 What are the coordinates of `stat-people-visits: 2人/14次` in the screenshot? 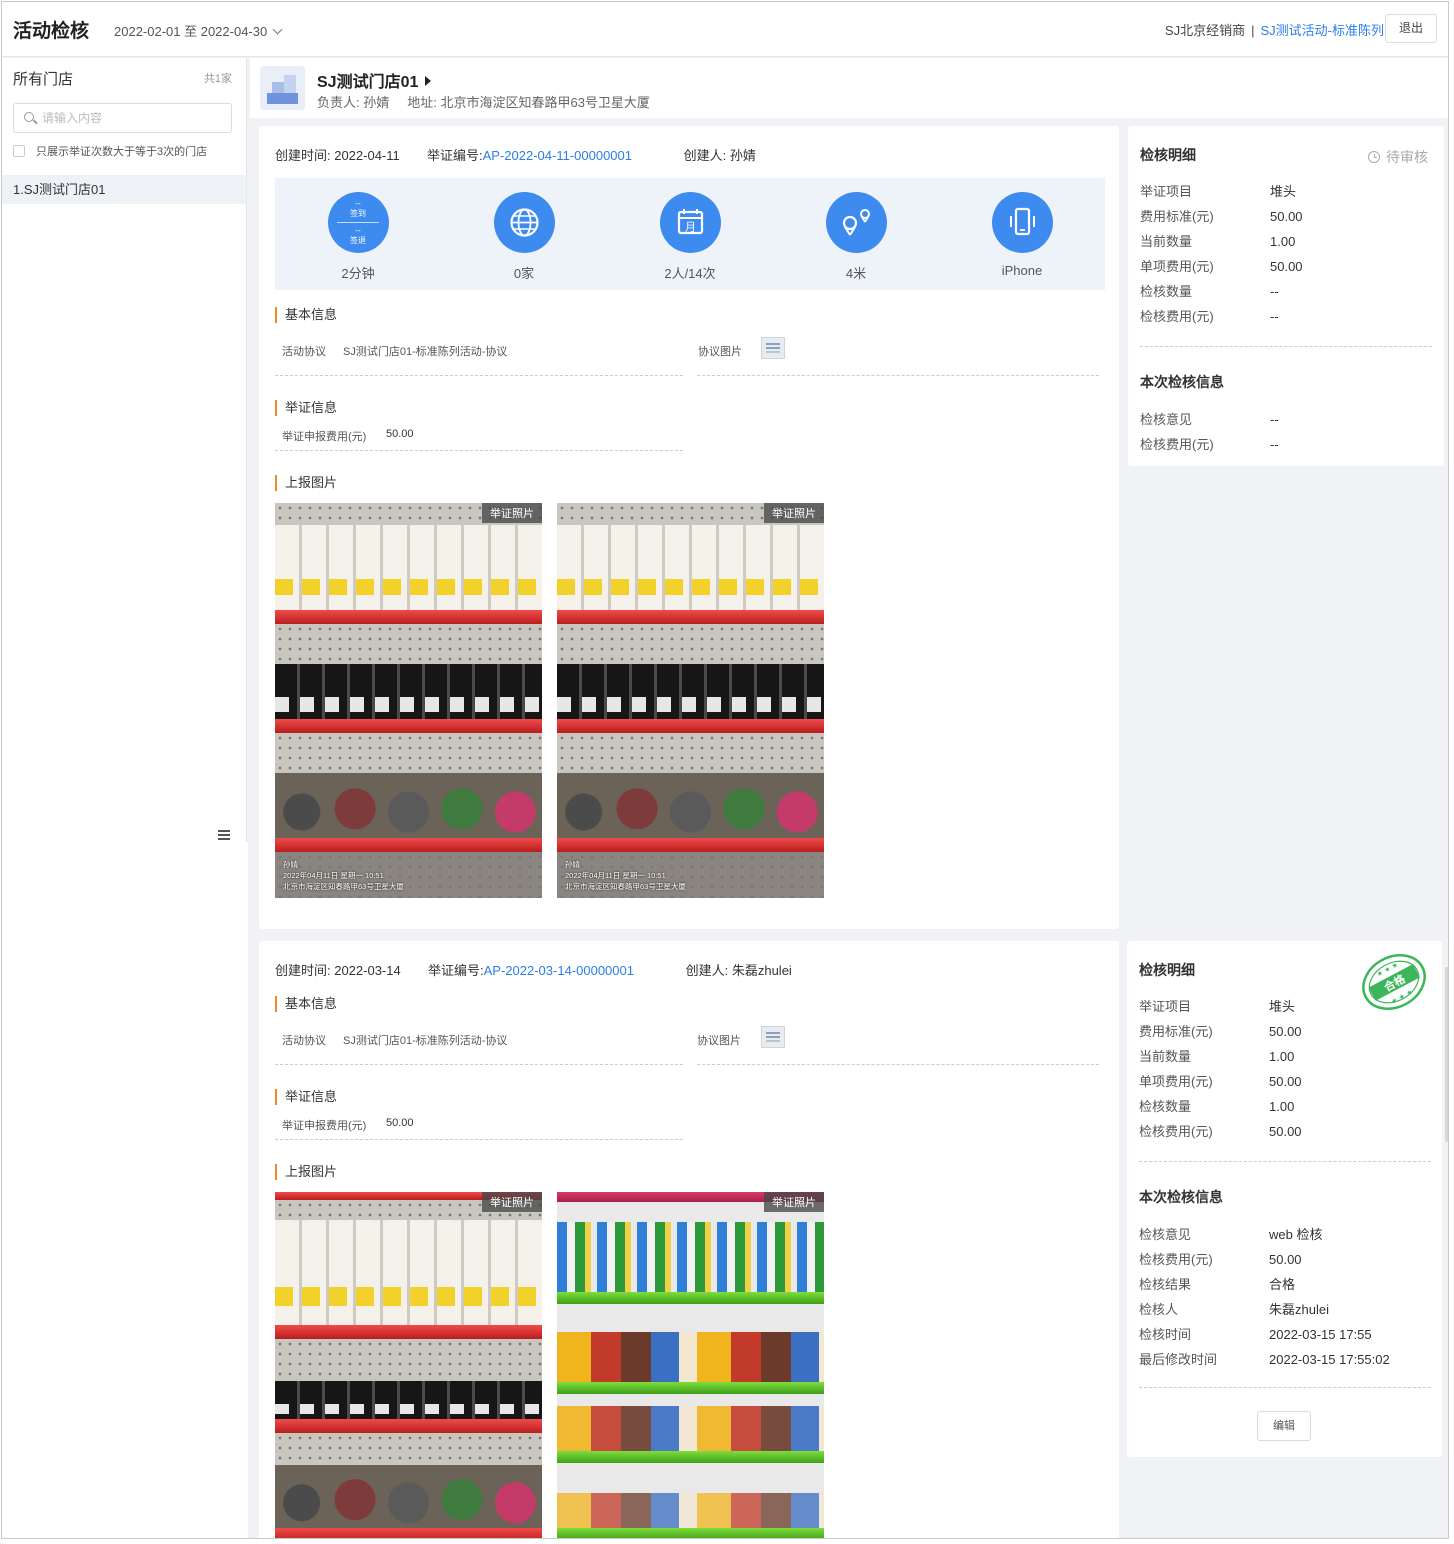 It's located at (690, 273).